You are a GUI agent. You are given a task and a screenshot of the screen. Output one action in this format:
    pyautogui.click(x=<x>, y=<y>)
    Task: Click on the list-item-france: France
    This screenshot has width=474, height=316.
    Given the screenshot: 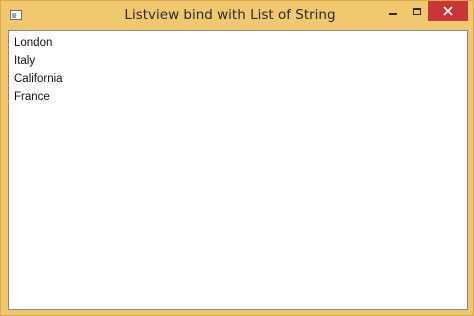 What is the action you would take?
    pyautogui.click(x=238, y=97)
    